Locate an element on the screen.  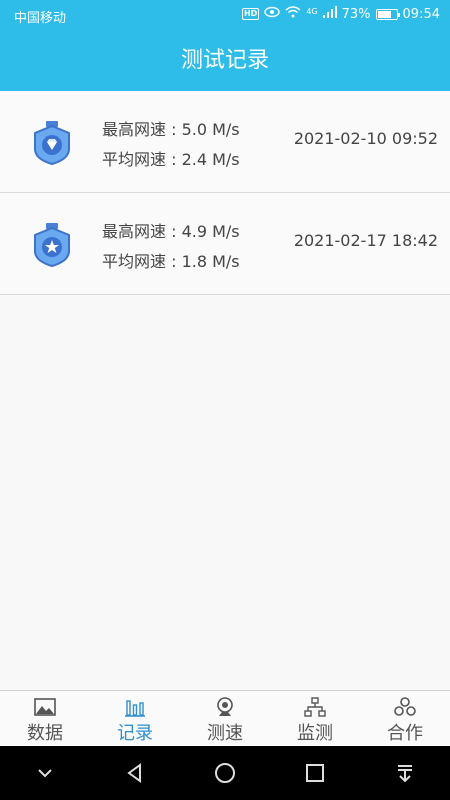
record-datetime: 2021-02-10 09:52 is located at coordinates (365, 138).